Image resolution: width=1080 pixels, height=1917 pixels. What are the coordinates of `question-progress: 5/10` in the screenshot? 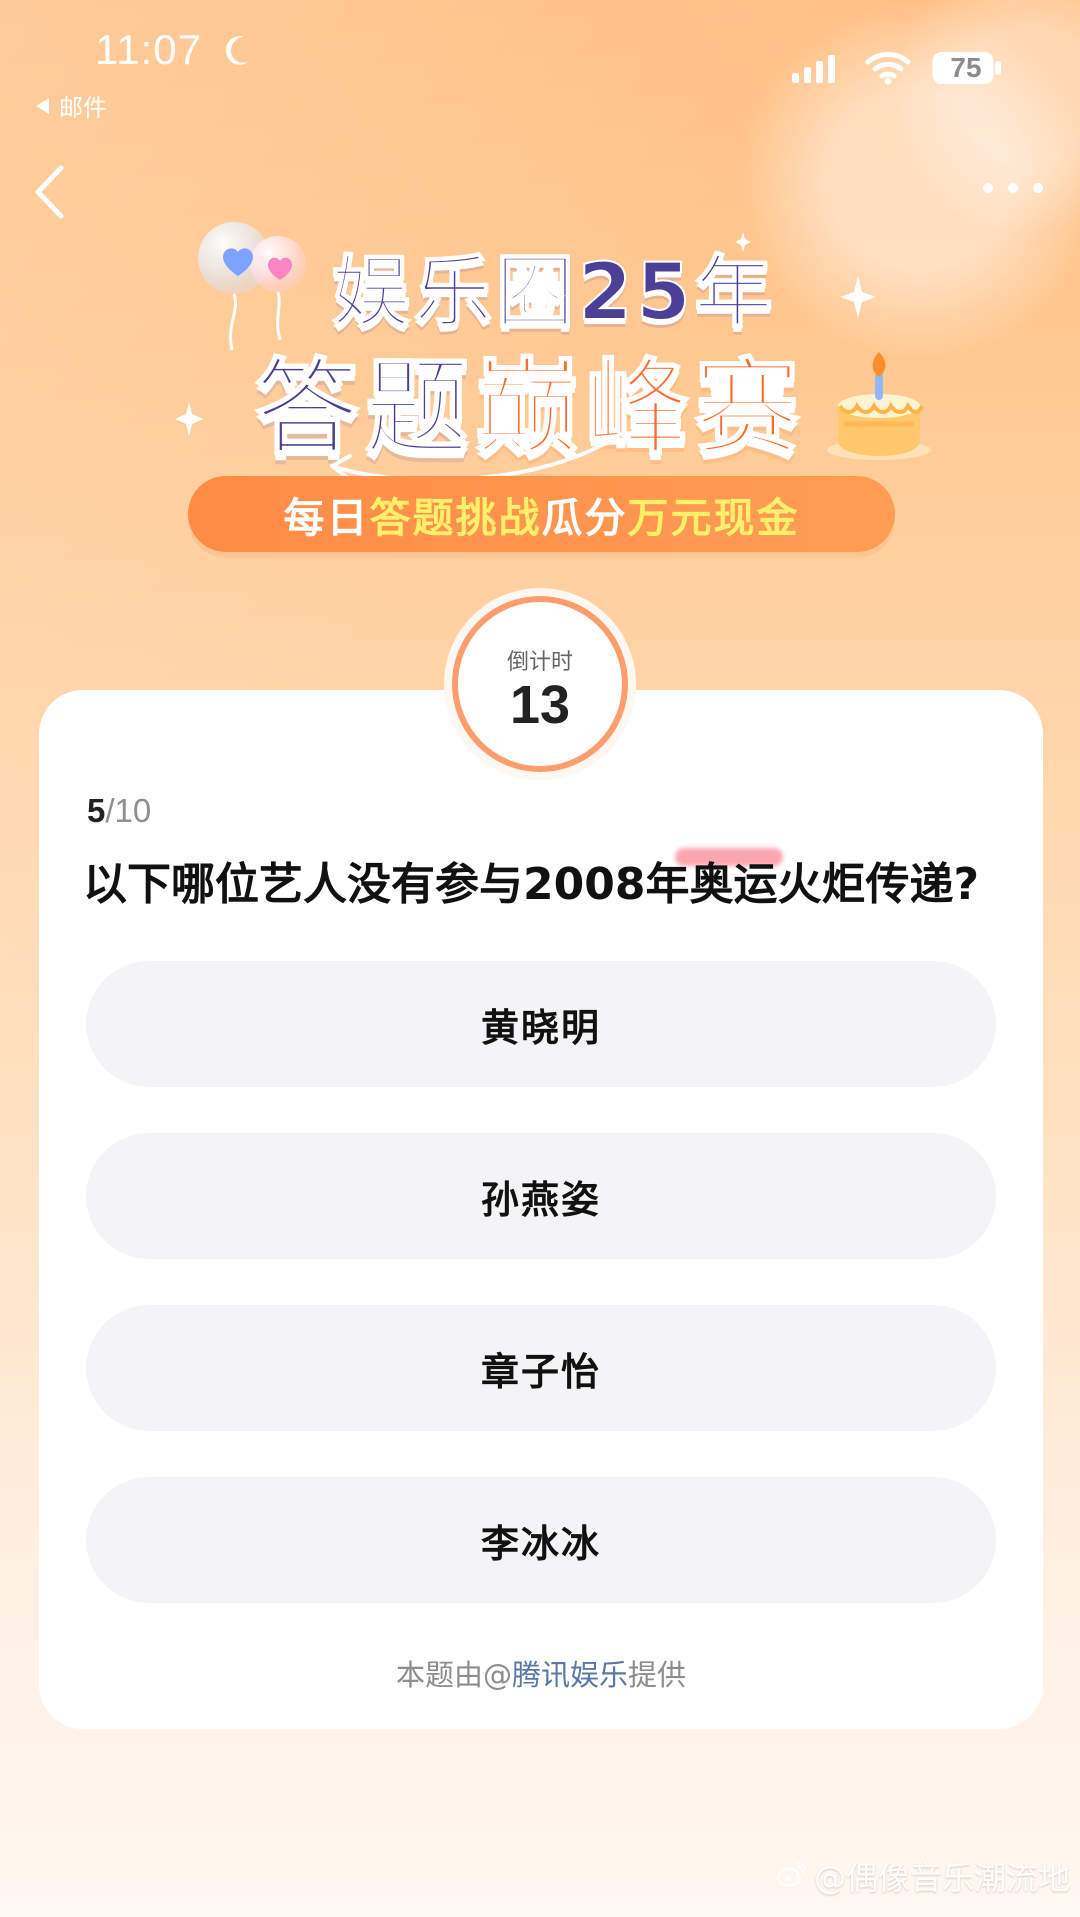 It's located at (119, 811).